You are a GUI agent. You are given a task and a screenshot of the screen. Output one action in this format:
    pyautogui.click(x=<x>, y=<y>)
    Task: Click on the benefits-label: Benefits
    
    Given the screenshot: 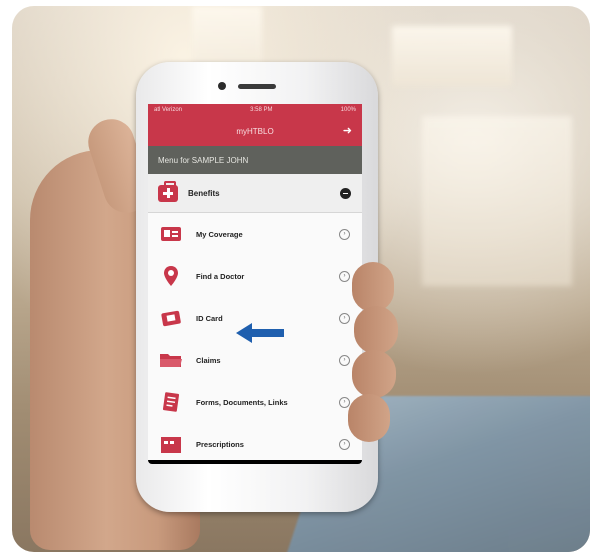 What is the action you would take?
    pyautogui.click(x=204, y=193)
    